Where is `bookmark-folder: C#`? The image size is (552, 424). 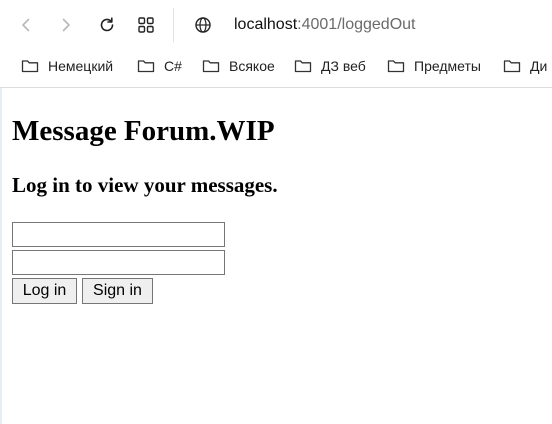 bookmark-folder: C# is located at coordinates (159, 66).